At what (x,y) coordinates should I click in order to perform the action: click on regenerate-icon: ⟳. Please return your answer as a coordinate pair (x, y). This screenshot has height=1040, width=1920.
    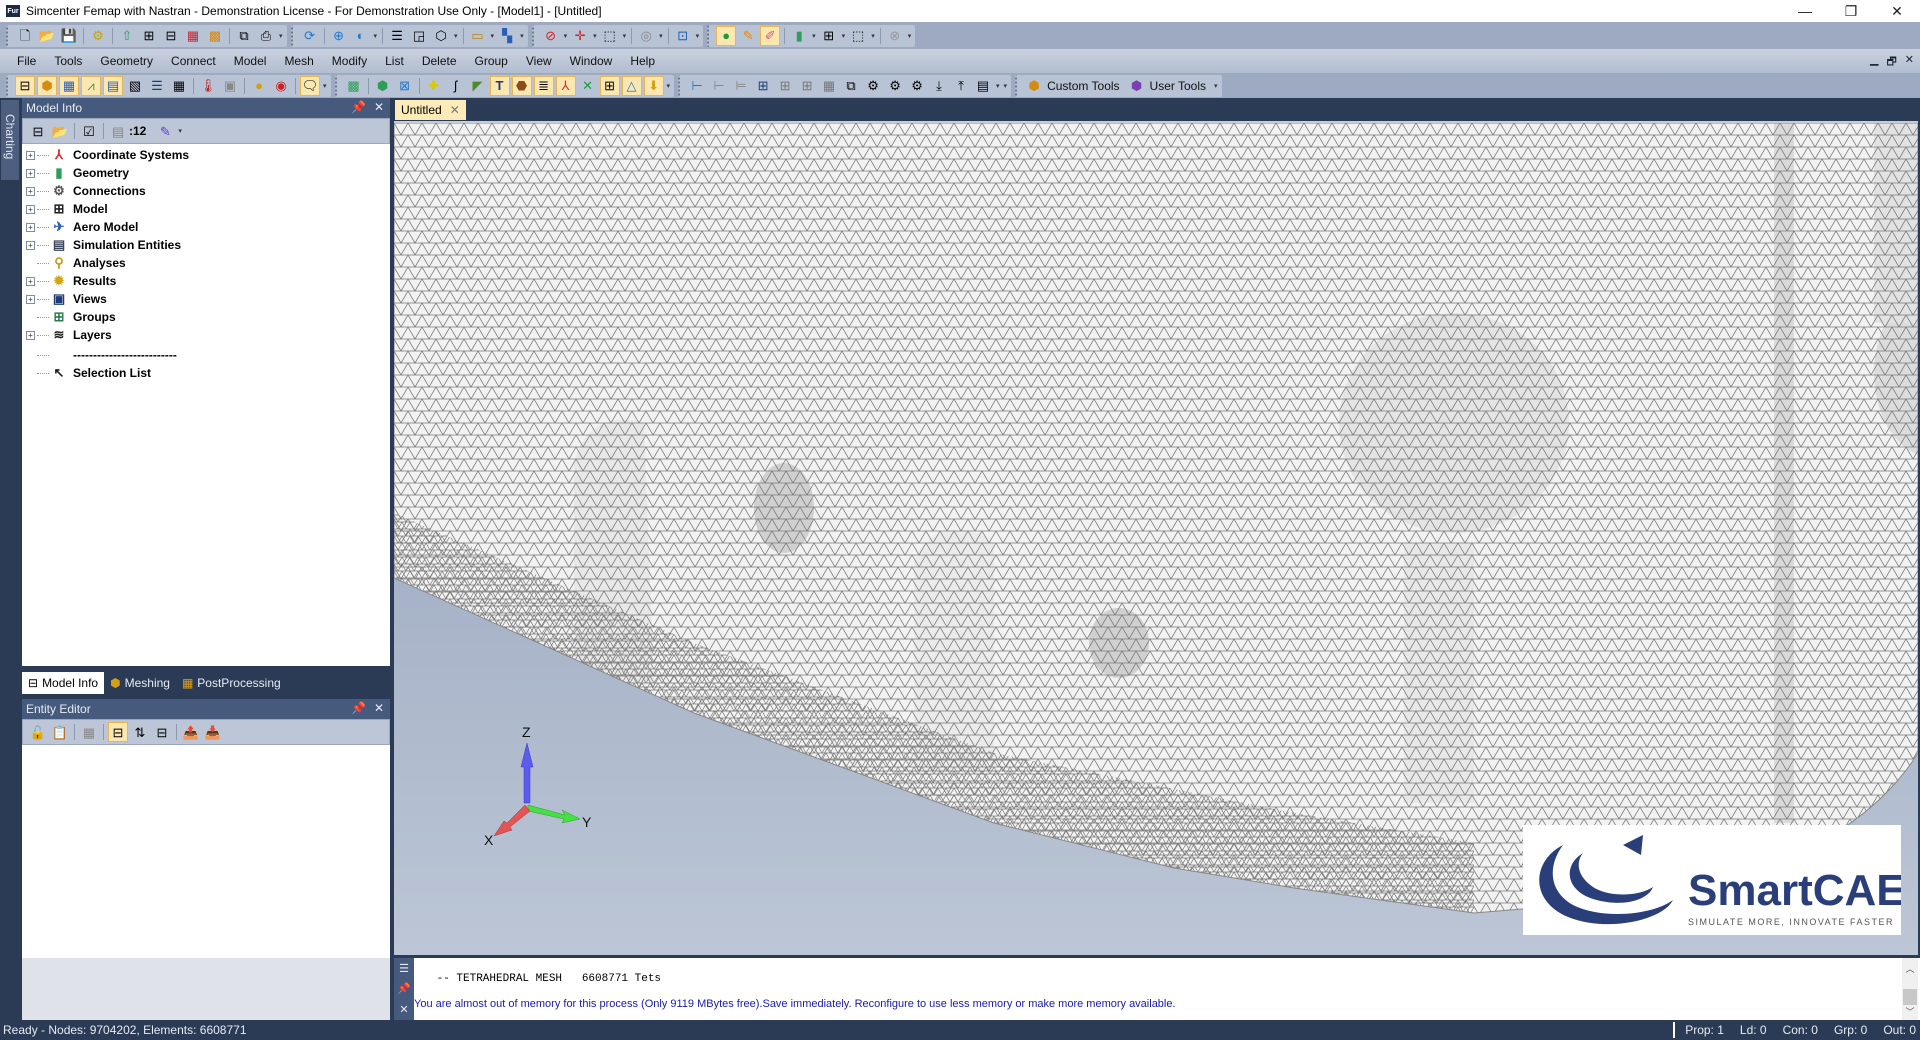
    Looking at the image, I should click on (310, 36).